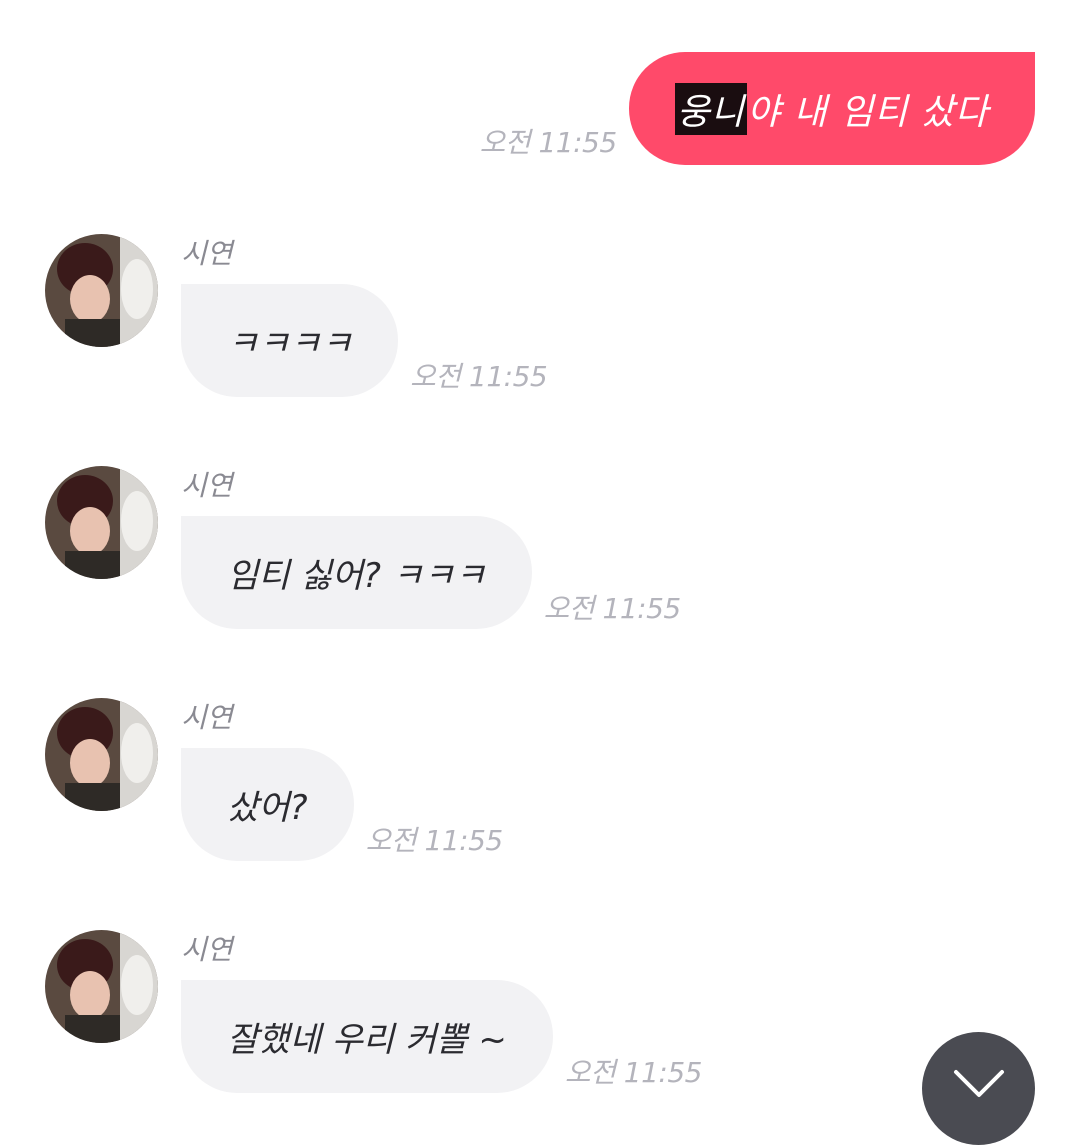  What do you see at coordinates (290, 340) in the screenshot?
I see `received-message-bubble: ㅋㅋㅋㅋ` at bounding box center [290, 340].